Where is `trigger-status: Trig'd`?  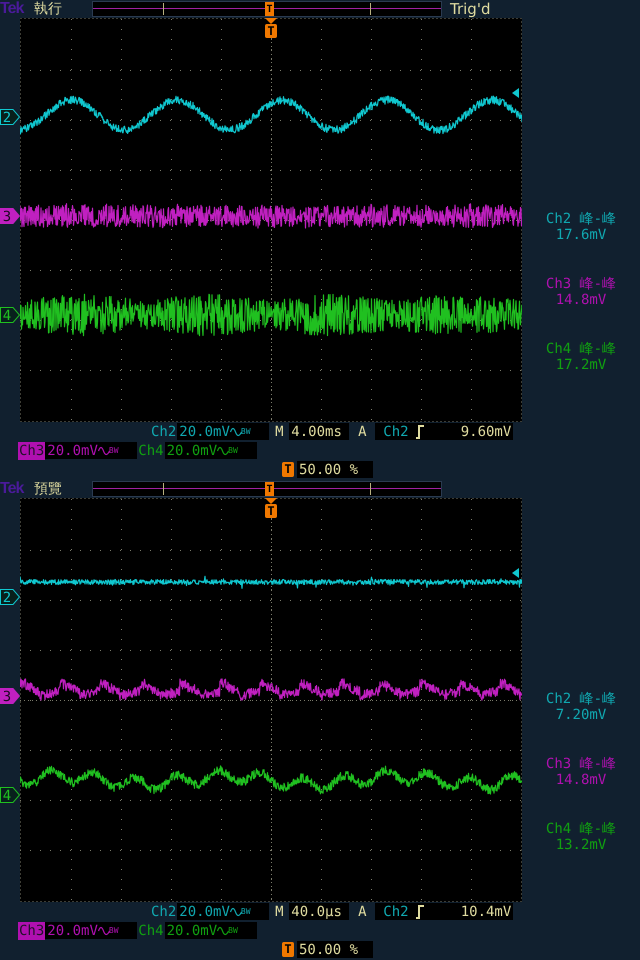 trigger-status: Trig'd is located at coordinates (470, 9).